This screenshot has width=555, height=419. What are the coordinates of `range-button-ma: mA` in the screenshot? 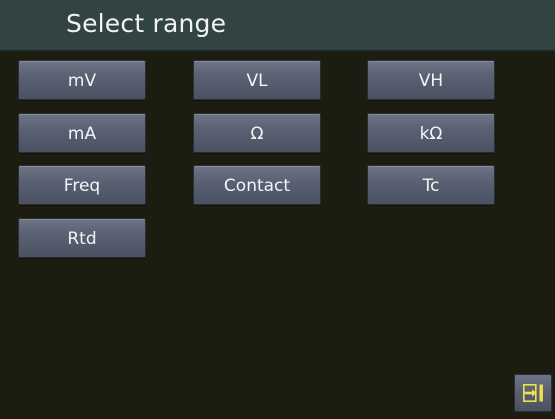 It's located at (82, 133).